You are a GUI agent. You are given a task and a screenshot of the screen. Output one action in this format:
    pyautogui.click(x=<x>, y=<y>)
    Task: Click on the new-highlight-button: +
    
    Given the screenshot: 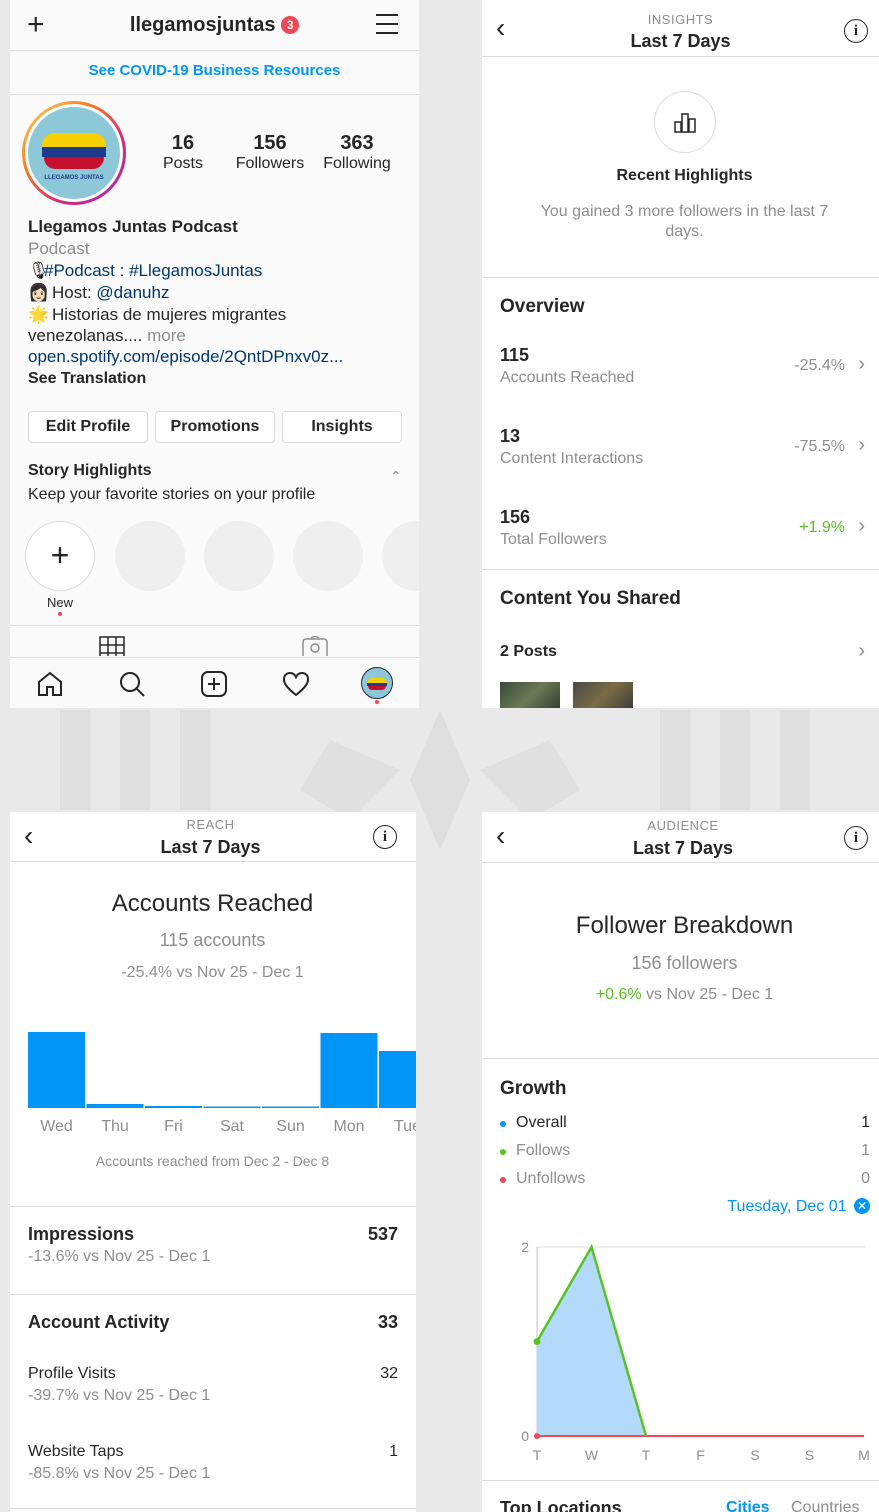 What is the action you would take?
    pyautogui.click(x=60, y=556)
    